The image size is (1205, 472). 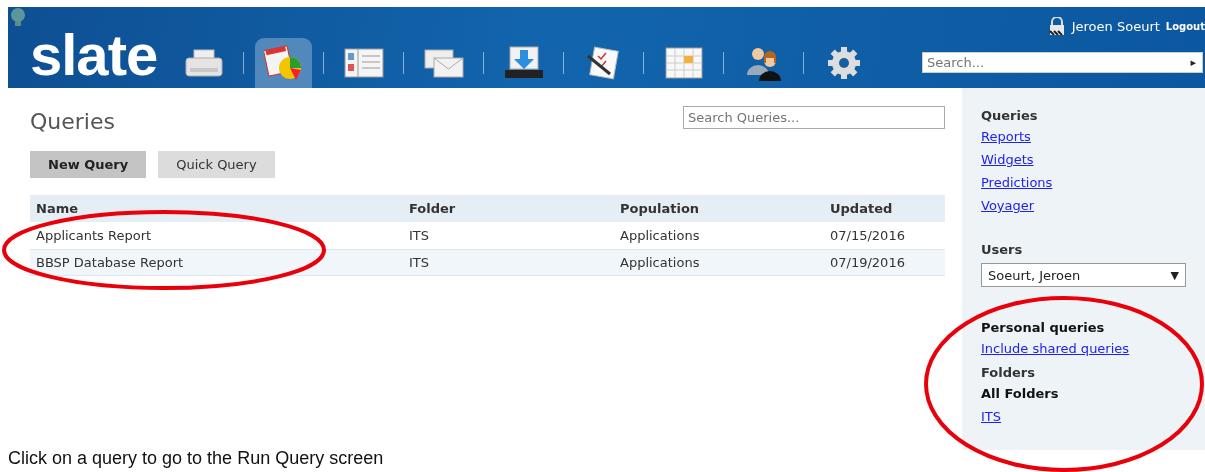 What do you see at coordinates (508, 208) in the screenshot?
I see `column-header: Folder` at bounding box center [508, 208].